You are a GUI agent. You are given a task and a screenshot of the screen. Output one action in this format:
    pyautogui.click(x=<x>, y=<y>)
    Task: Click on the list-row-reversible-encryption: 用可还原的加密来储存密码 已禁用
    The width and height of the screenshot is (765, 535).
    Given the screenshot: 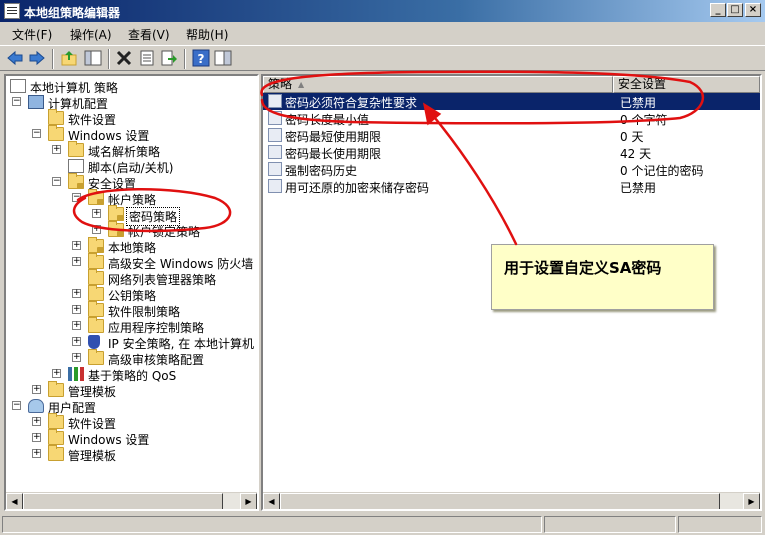 What is the action you would take?
    pyautogui.click(x=511, y=186)
    